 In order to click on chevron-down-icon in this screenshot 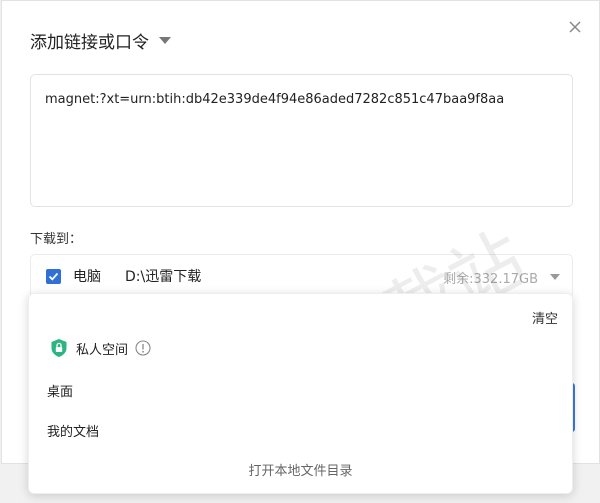, I will do `click(555, 277)`.